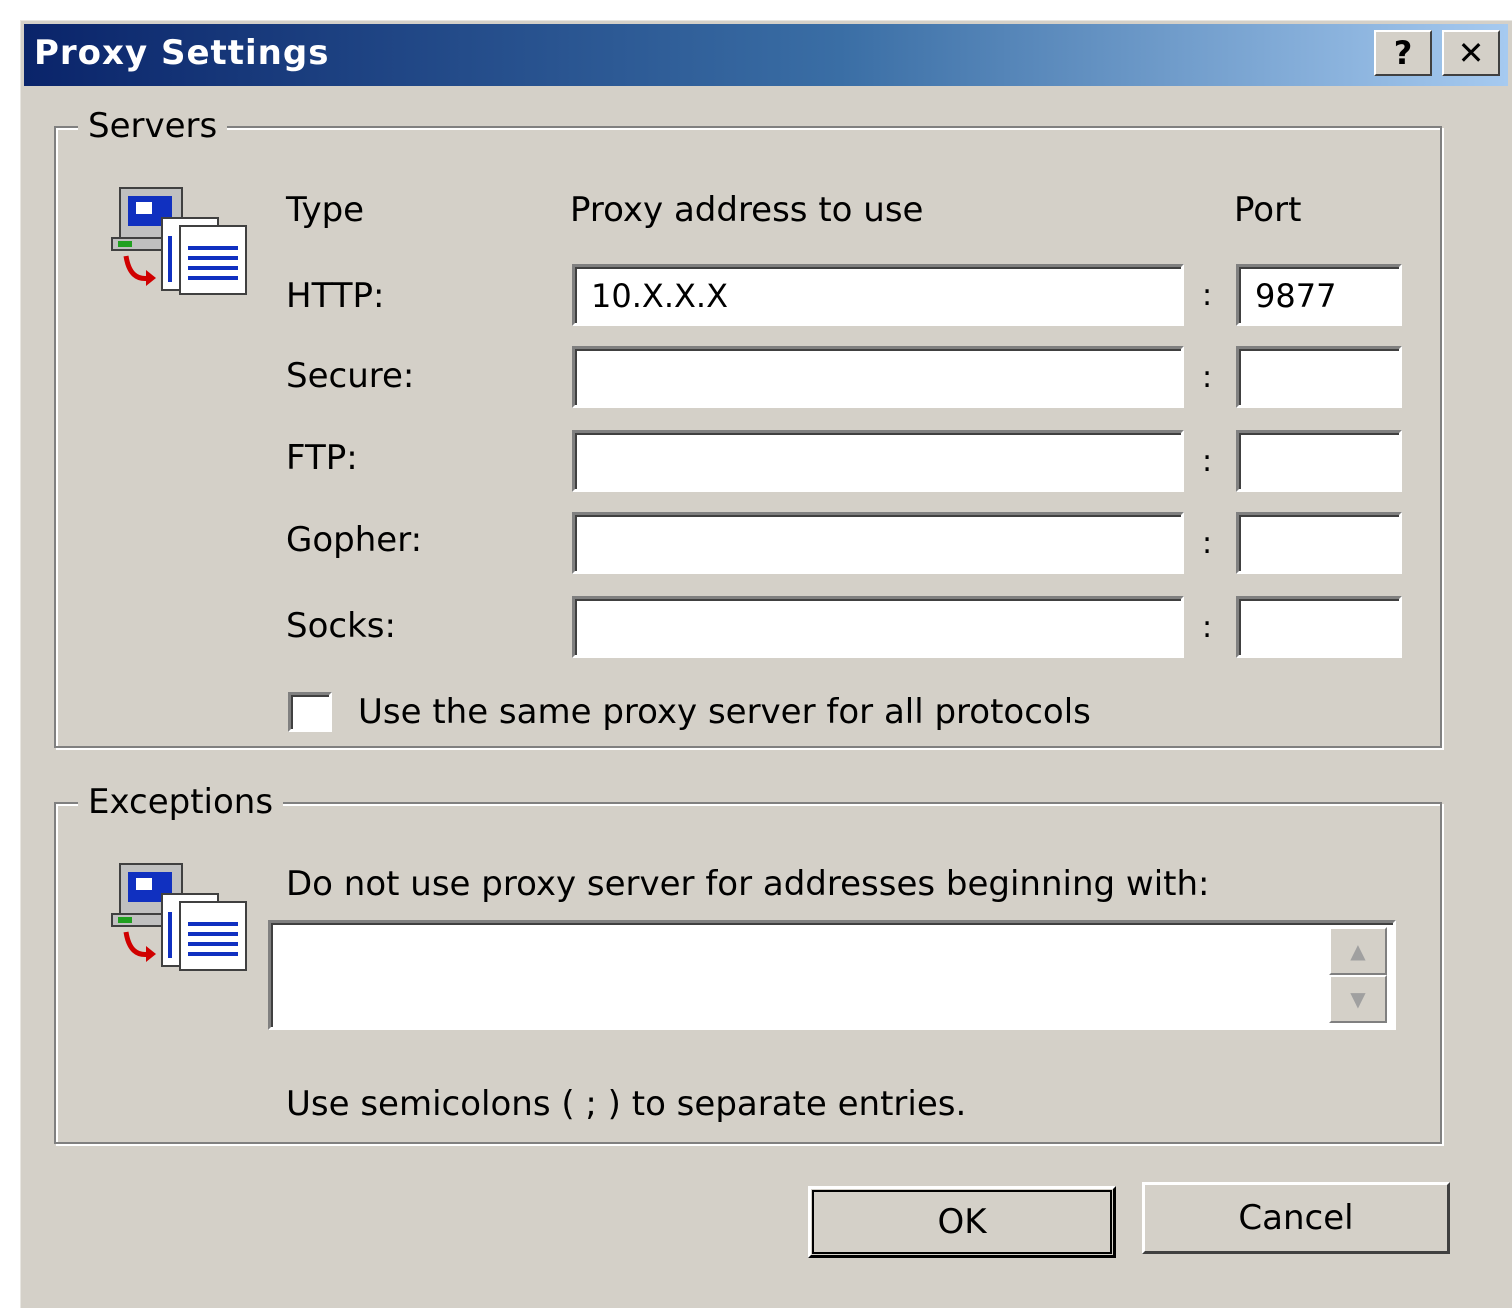 The width and height of the screenshot is (1512, 1308). What do you see at coordinates (1403, 53) in the screenshot?
I see `help-button: ?` at bounding box center [1403, 53].